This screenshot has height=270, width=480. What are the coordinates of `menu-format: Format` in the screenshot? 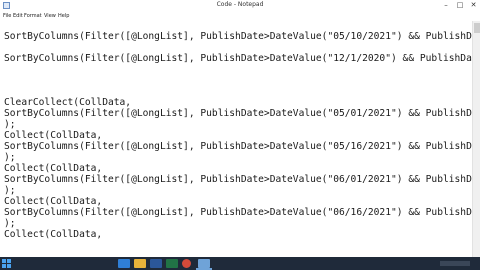 It's located at (33, 16).